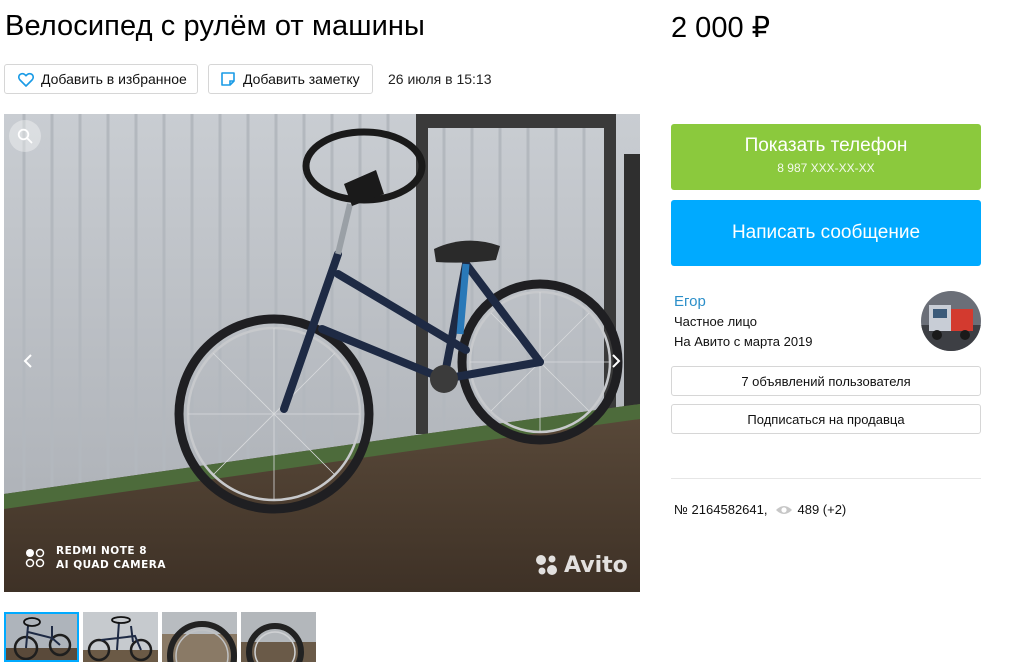  Describe the element at coordinates (826, 157) in the screenshot. I see `show-phone-button: Показать телефон 8 987 XXX-XX-XX` at that location.